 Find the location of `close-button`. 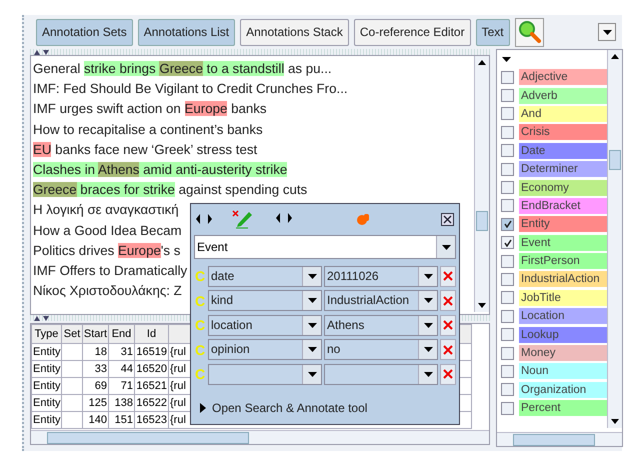

close-button is located at coordinates (447, 219).